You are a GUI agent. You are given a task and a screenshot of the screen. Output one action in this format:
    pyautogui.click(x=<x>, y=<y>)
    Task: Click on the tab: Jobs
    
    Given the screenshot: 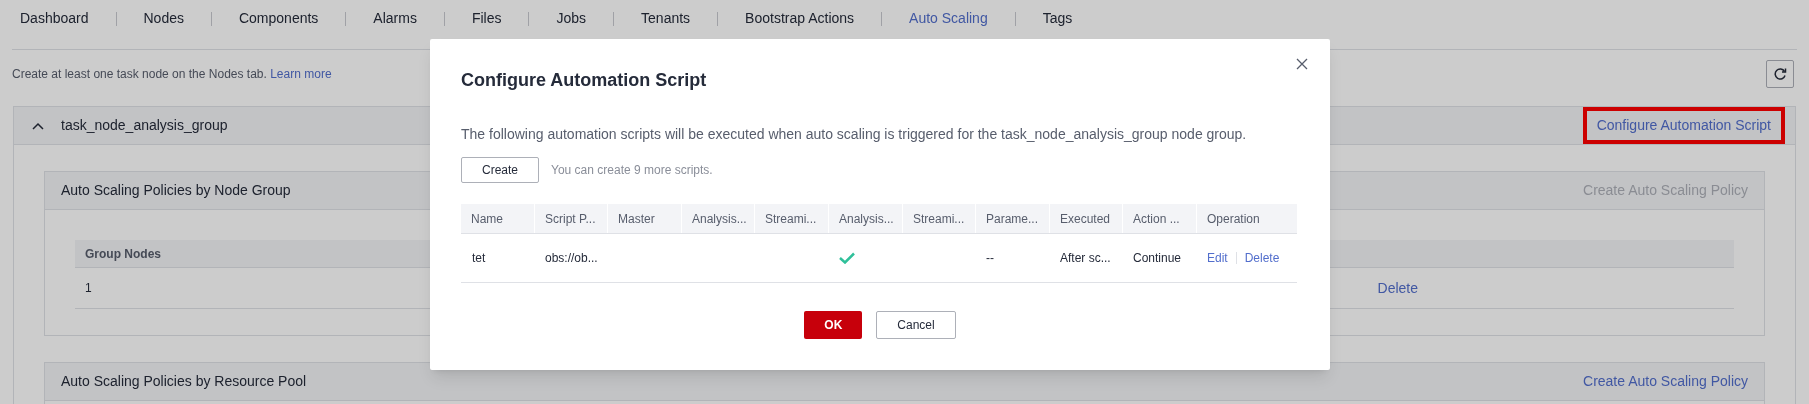 What is the action you would take?
    pyautogui.click(x=571, y=18)
    